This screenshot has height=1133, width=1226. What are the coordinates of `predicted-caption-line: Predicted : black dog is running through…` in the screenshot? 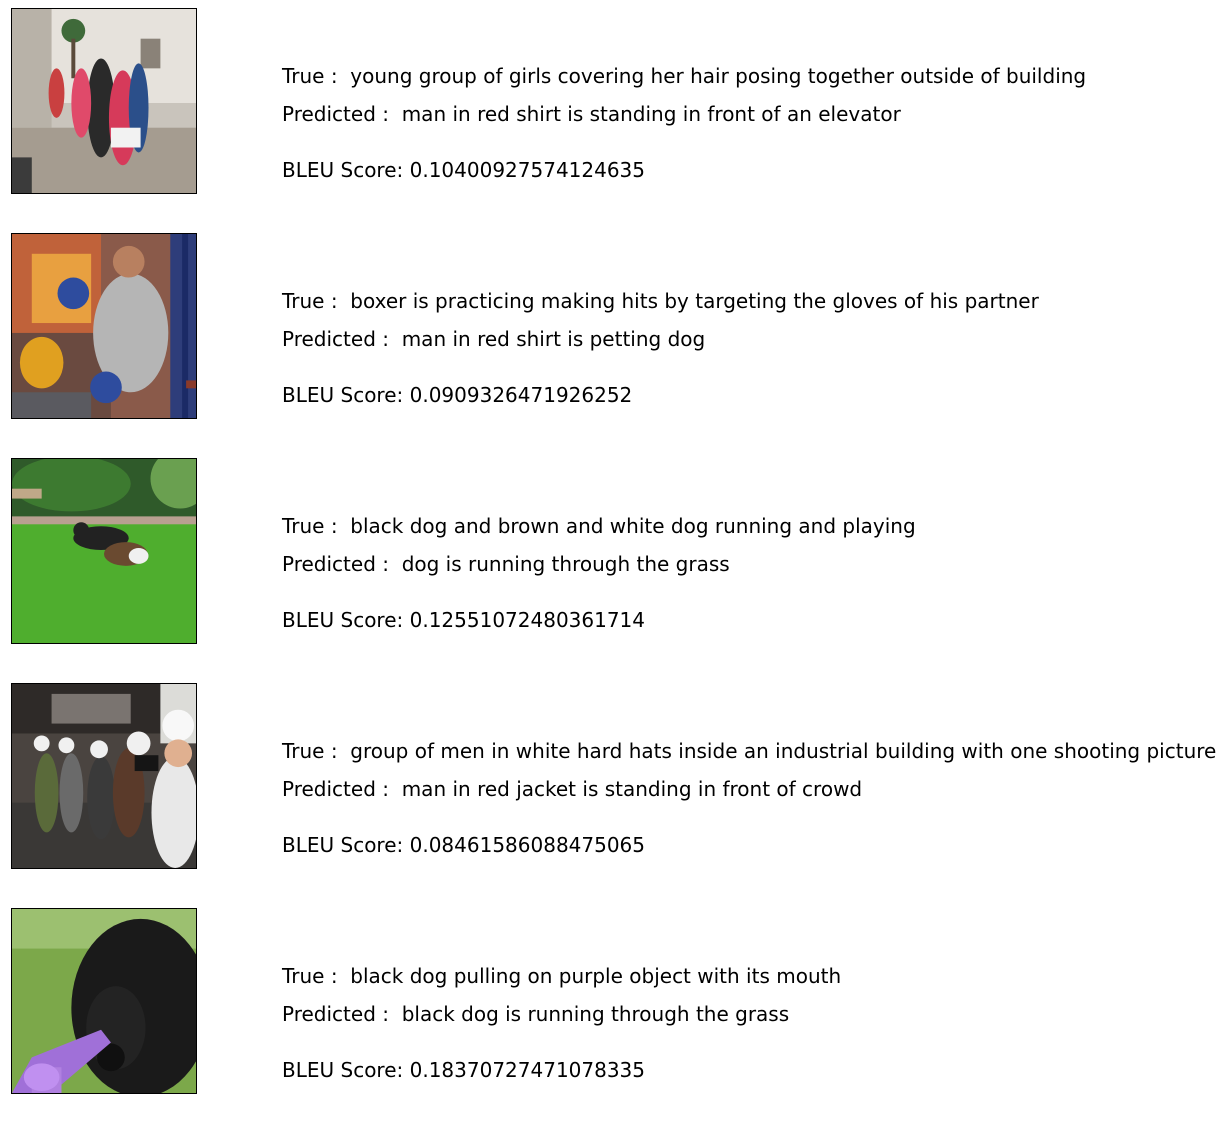 It's located at (535, 1014).